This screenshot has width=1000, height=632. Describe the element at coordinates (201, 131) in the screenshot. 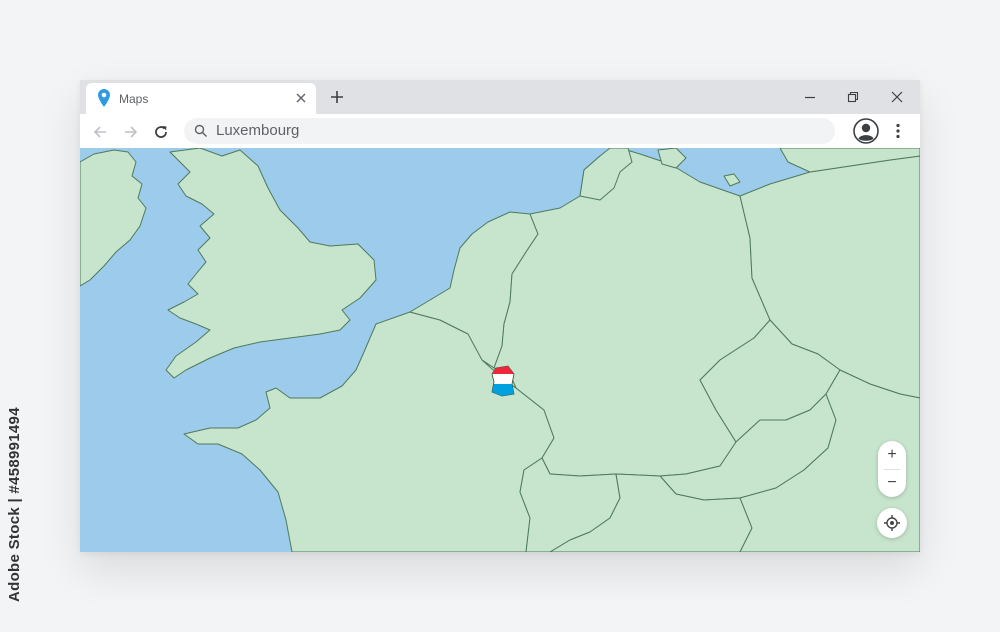

I see `search-icon` at that location.